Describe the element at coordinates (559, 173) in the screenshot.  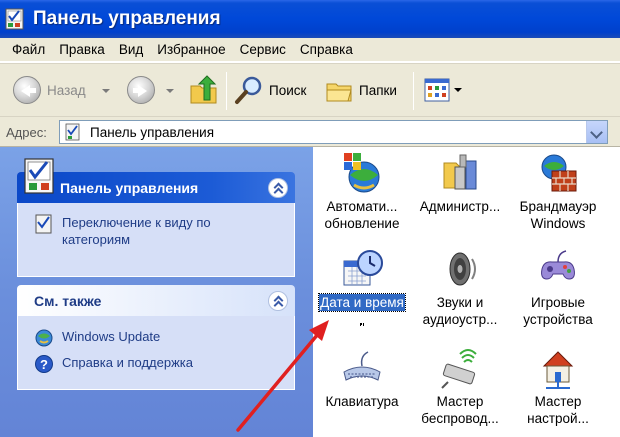
I see `firewall-icon` at that location.